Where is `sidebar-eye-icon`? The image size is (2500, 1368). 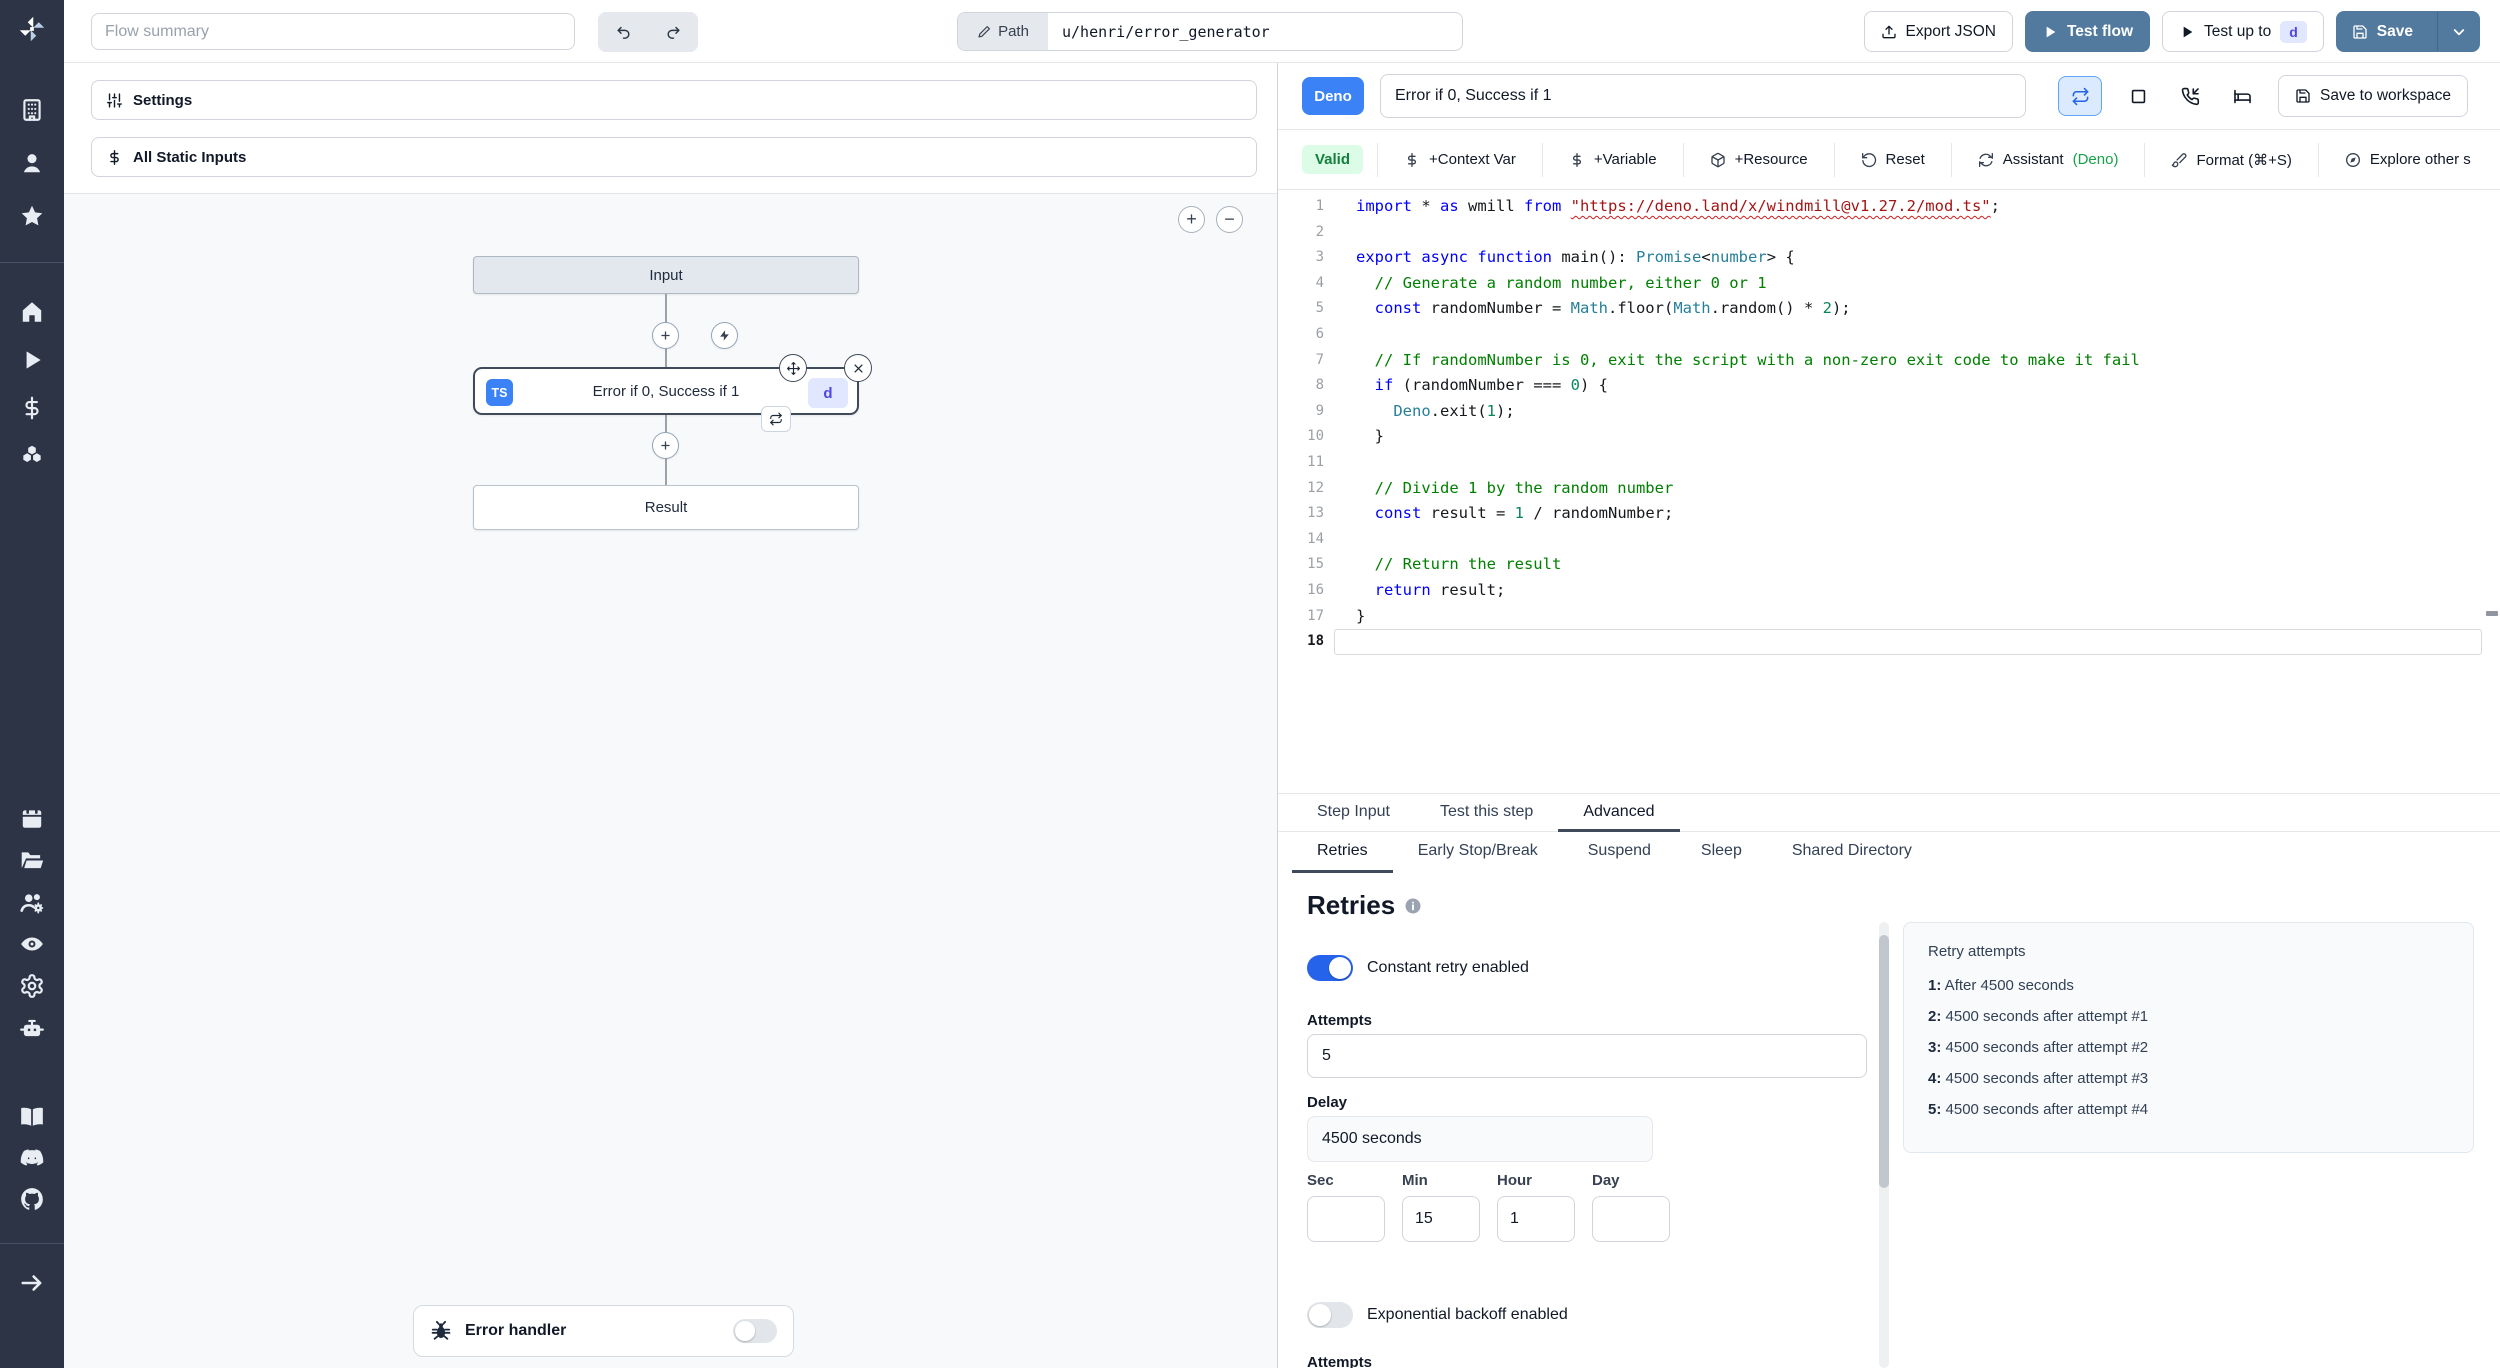 sidebar-eye-icon is located at coordinates (32, 944).